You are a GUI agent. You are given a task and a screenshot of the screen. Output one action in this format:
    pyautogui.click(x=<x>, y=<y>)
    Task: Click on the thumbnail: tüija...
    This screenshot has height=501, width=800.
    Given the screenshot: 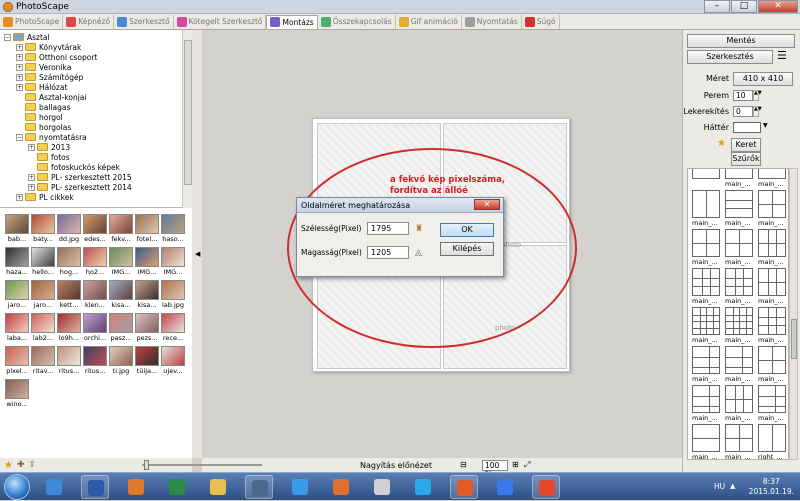 What is the action you would take?
    pyautogui.click(x=147, y=361)
    